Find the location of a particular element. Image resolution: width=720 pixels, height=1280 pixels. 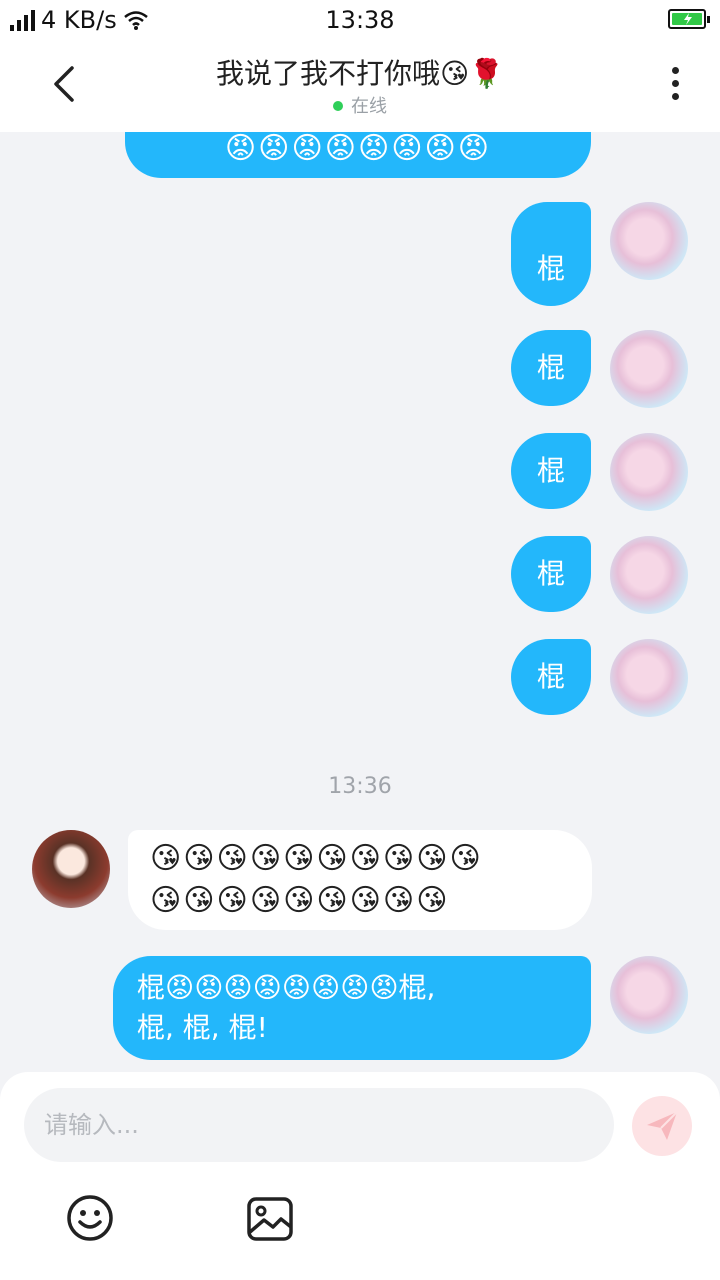

online-dot is located at coordinates (338, 106).